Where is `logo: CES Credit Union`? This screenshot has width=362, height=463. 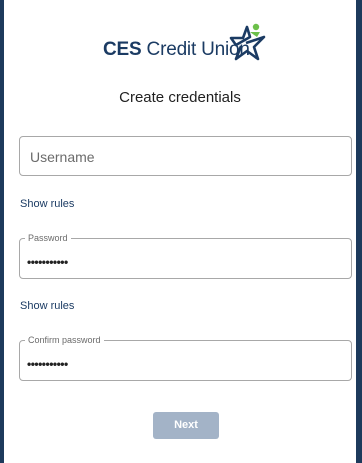 logo: CES Credit Union is located at coordinates (180, 37).